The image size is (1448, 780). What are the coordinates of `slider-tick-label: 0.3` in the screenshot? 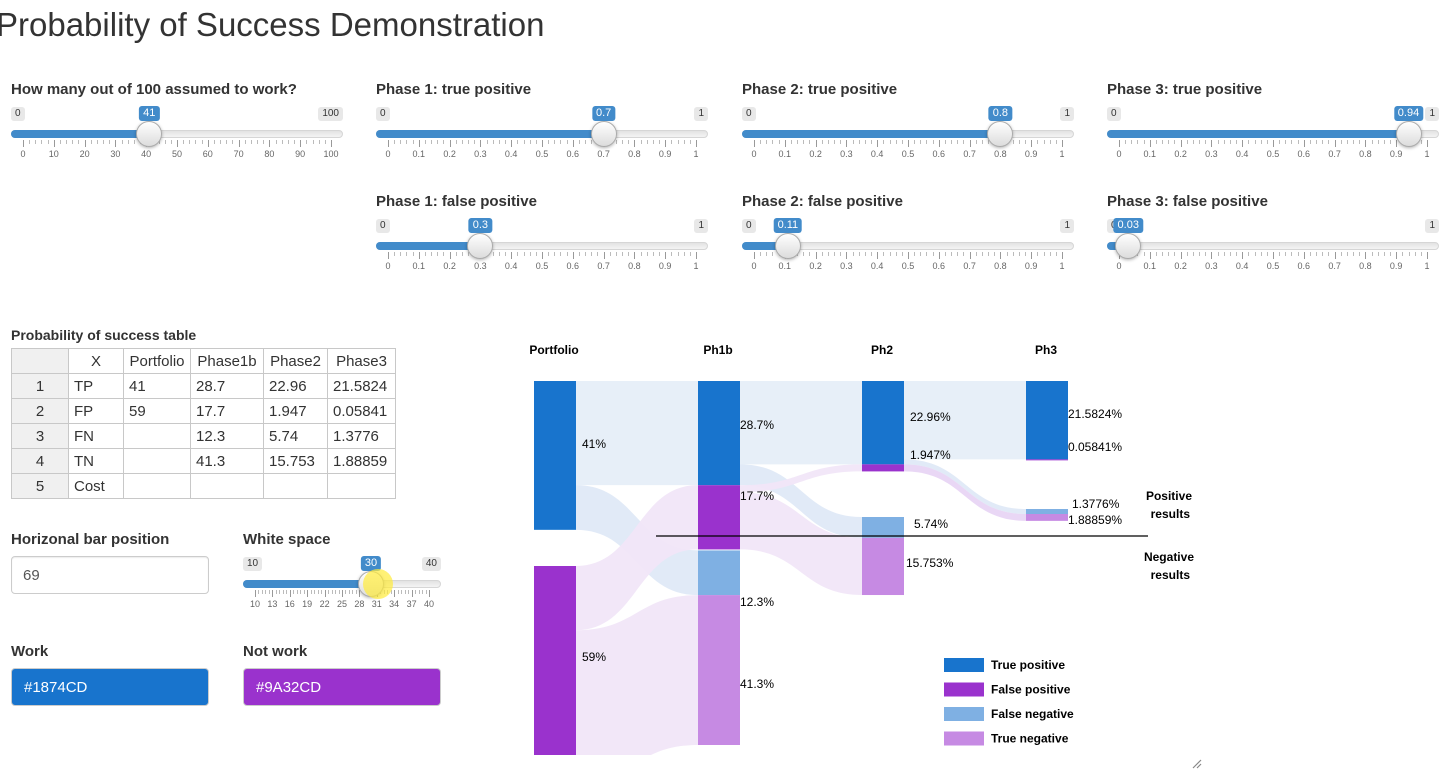 It's located at (846, 154).